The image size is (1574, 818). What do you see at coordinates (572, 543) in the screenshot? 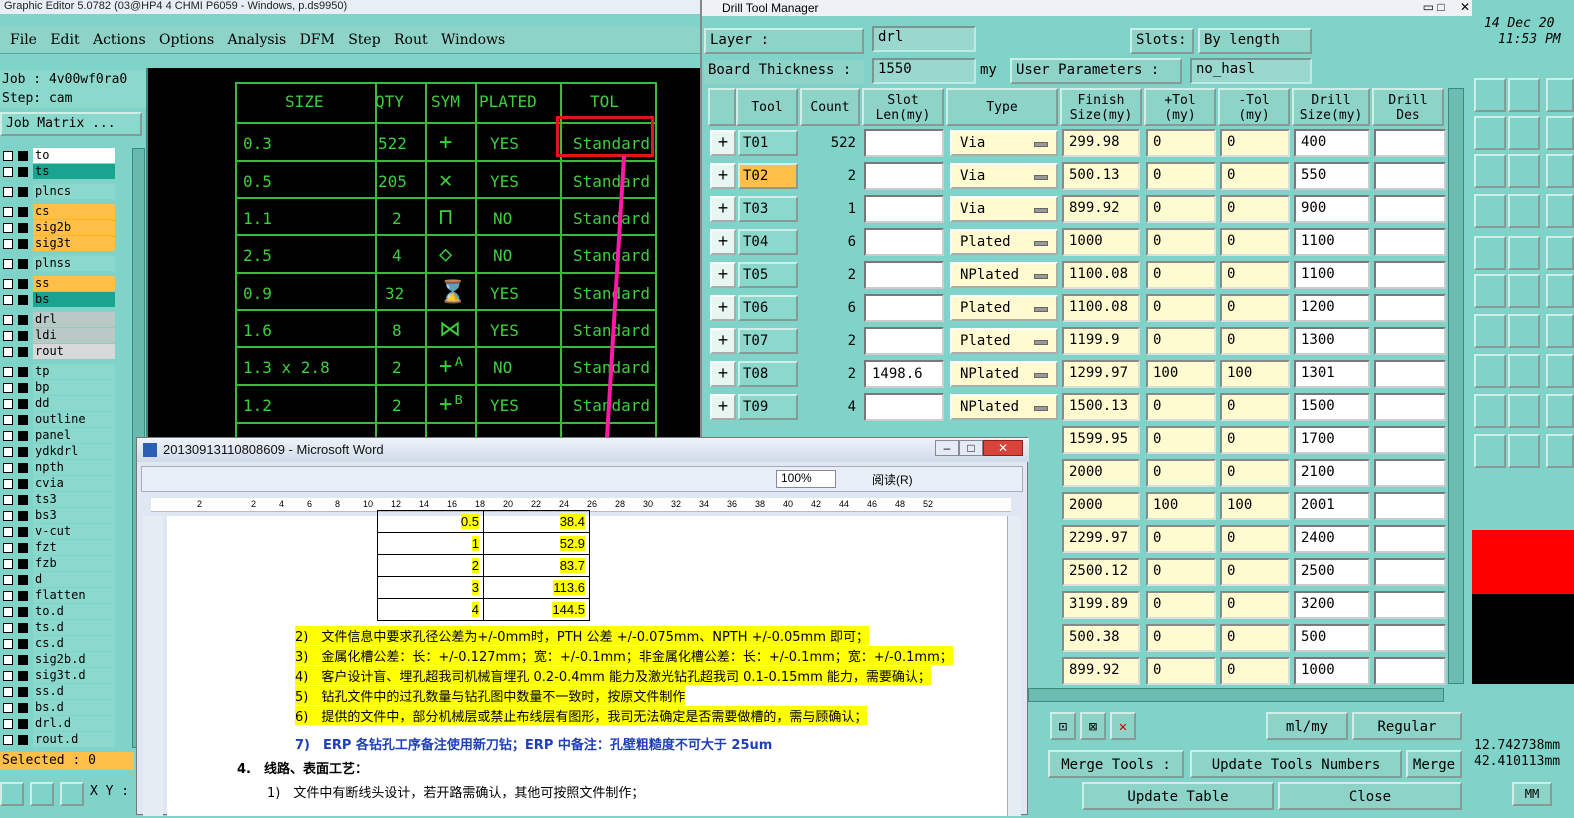
I see `cell-text: 52.9` at bounding box center [572, 543].